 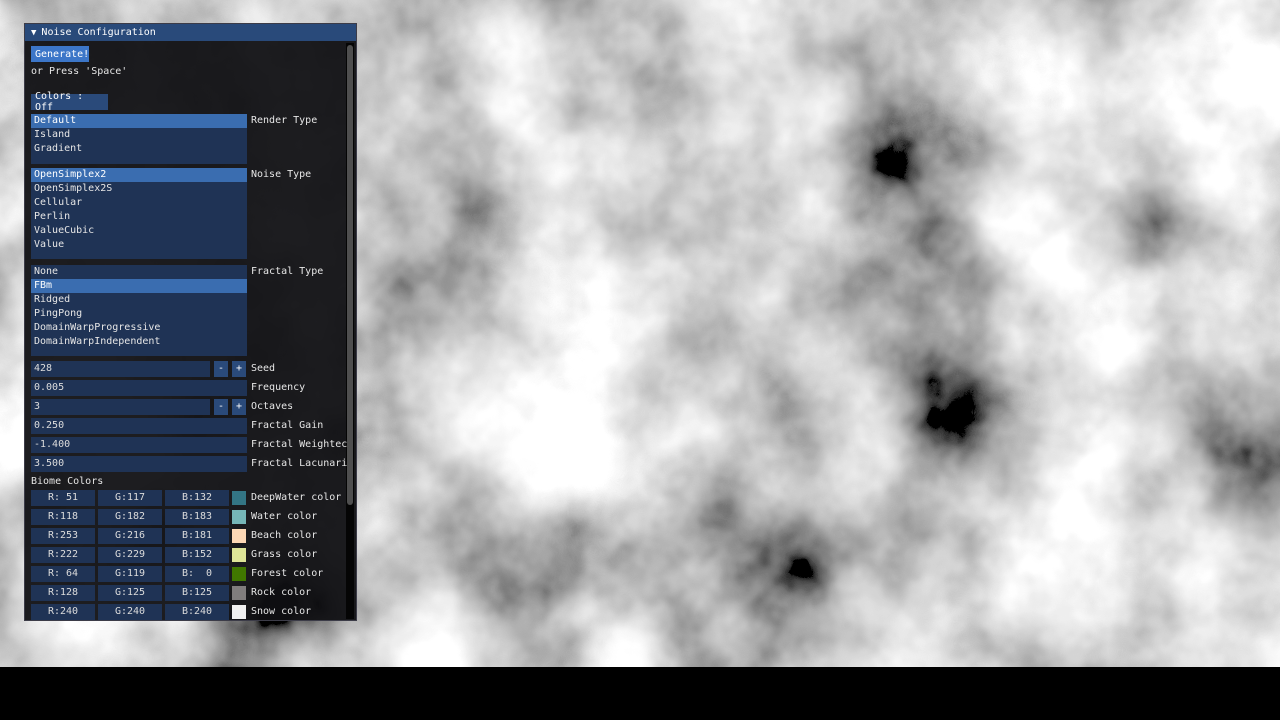 What do you see at coordinates (284, 516) in the screenshot?
I see `biome-color-label: Water color` at bounding box center [284, 516].